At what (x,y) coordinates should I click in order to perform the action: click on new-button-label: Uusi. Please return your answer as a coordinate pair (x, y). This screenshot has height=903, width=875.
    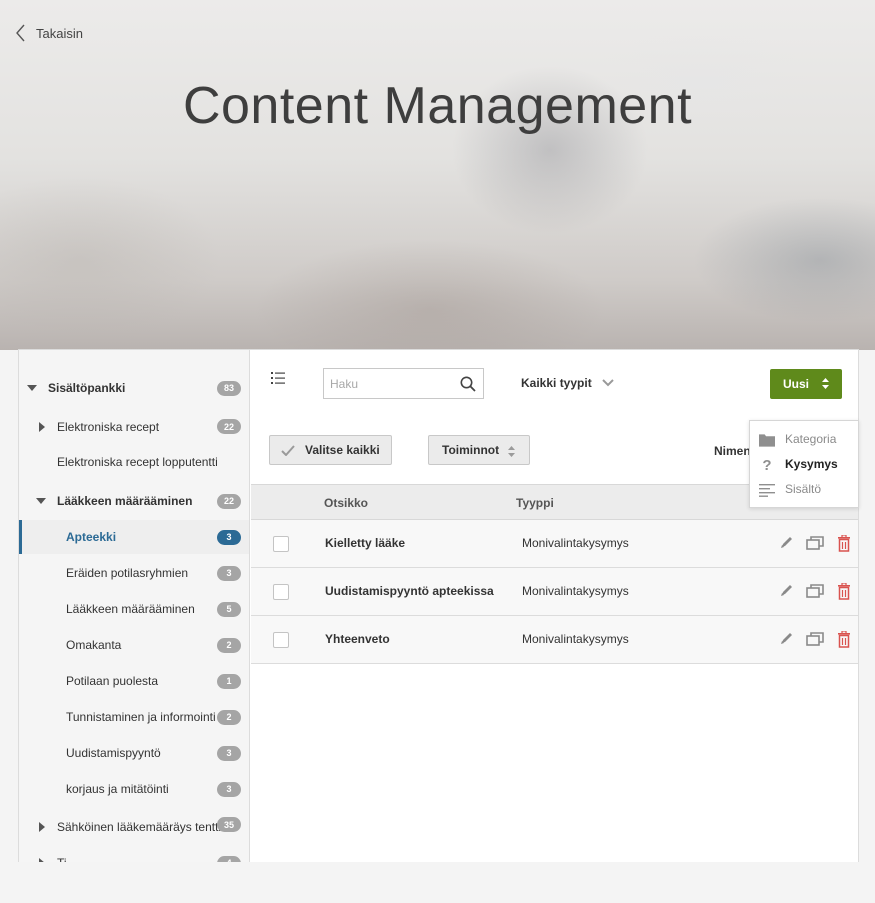
    Looking at the image, I should click on (796, 384).